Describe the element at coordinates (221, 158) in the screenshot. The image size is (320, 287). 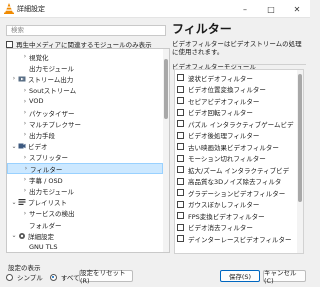
I see `module-list-item: モーション切れフィルター` at that location.